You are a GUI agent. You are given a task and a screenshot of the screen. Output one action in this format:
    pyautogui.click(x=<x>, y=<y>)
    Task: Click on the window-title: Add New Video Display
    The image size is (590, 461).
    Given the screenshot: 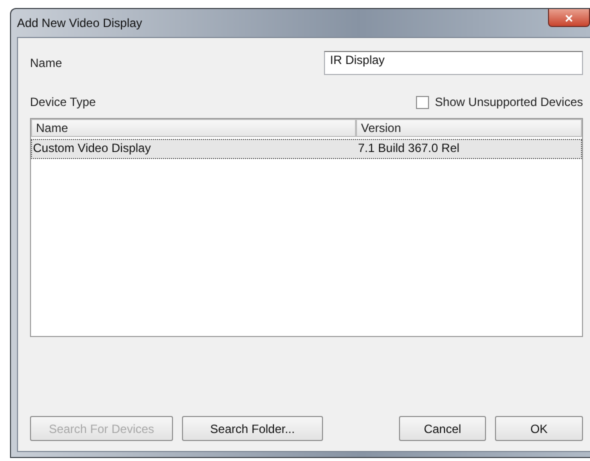 What is the action you would take?
    pyautogui.click(x=79, y=23)
    